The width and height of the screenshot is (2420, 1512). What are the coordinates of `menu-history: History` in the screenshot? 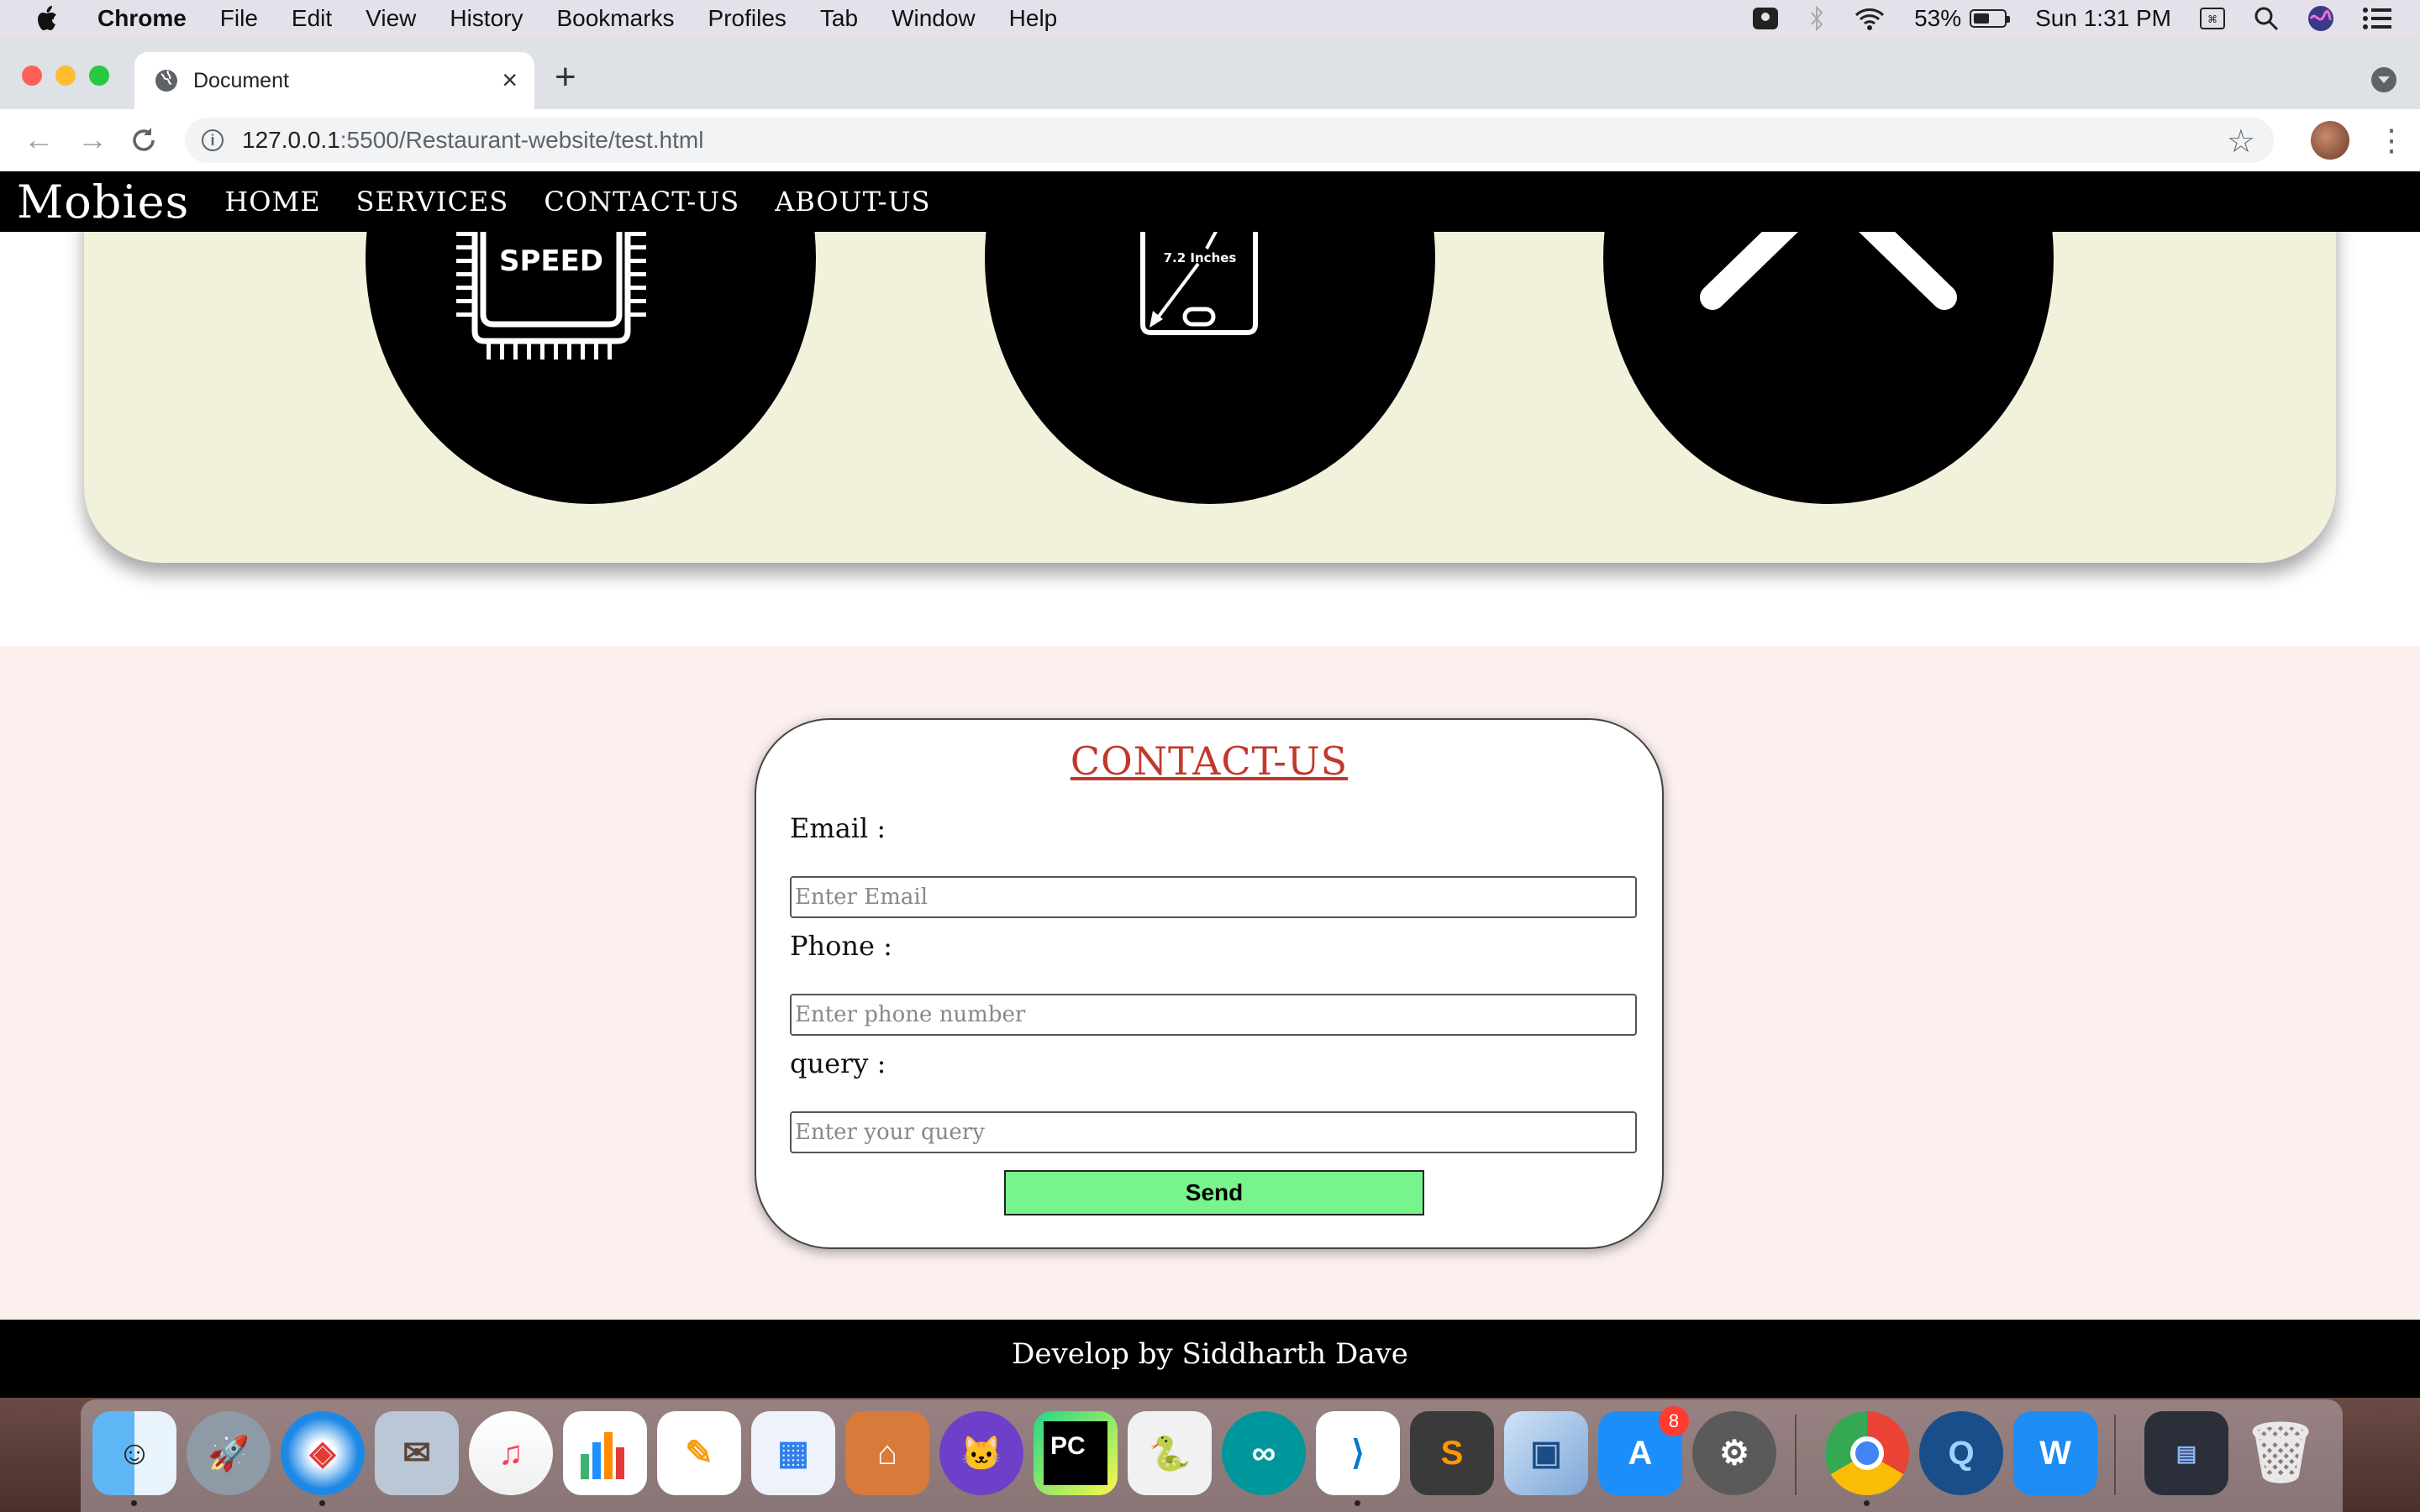 It's located at (486, 18).